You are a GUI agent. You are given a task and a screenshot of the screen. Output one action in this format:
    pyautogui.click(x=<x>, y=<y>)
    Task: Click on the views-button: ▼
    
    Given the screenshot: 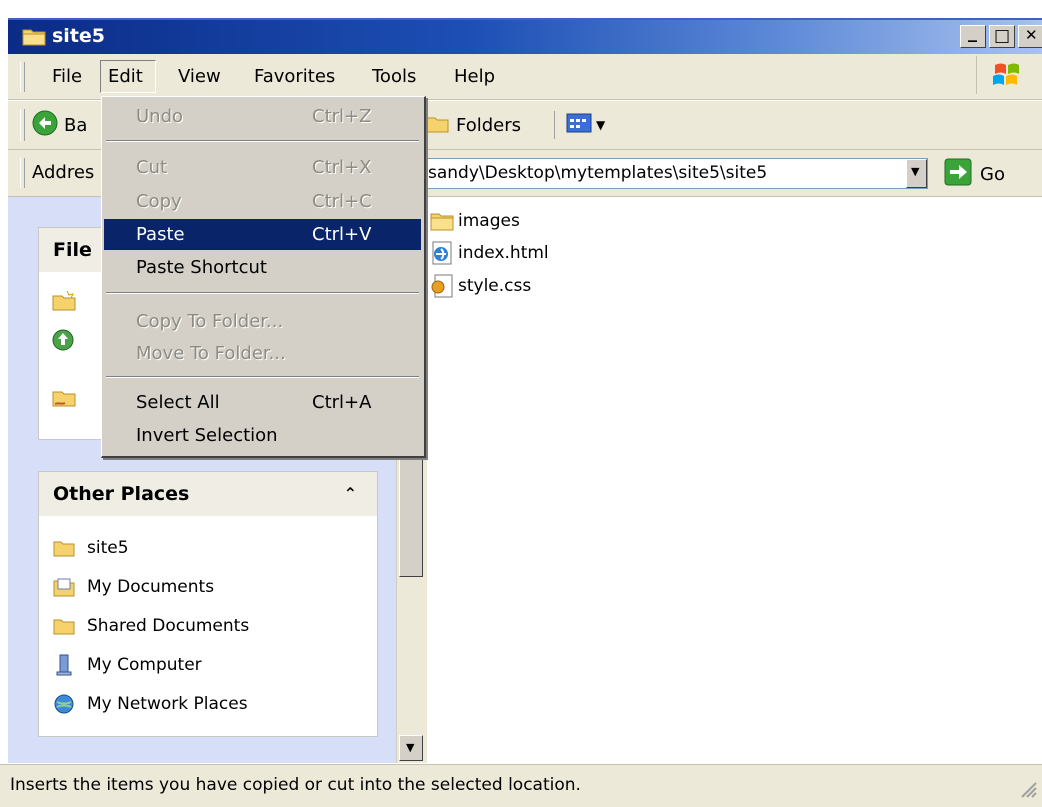 What is the action you would take?
    pyautogui.click(x=585, y=125)
    